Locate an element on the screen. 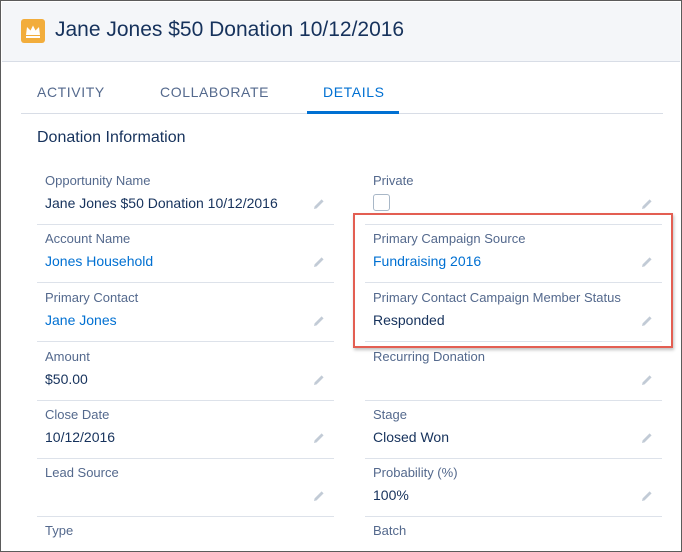 The width and height of the screenshot is (682, 552). field-recurring-donation: Recurring Donation is located at coordinates (513, 371).